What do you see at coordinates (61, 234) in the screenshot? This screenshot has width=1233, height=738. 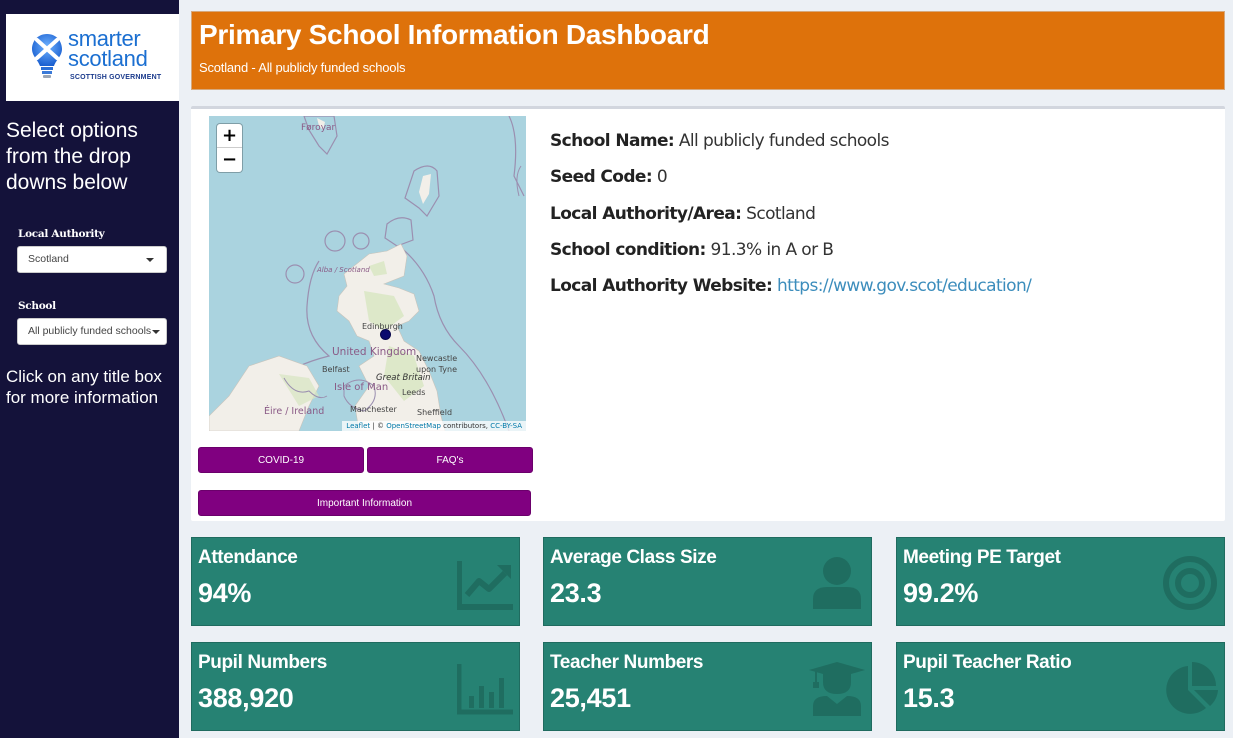 I see `local-authority-label: Local Authority` at bounding box center [61, 234].